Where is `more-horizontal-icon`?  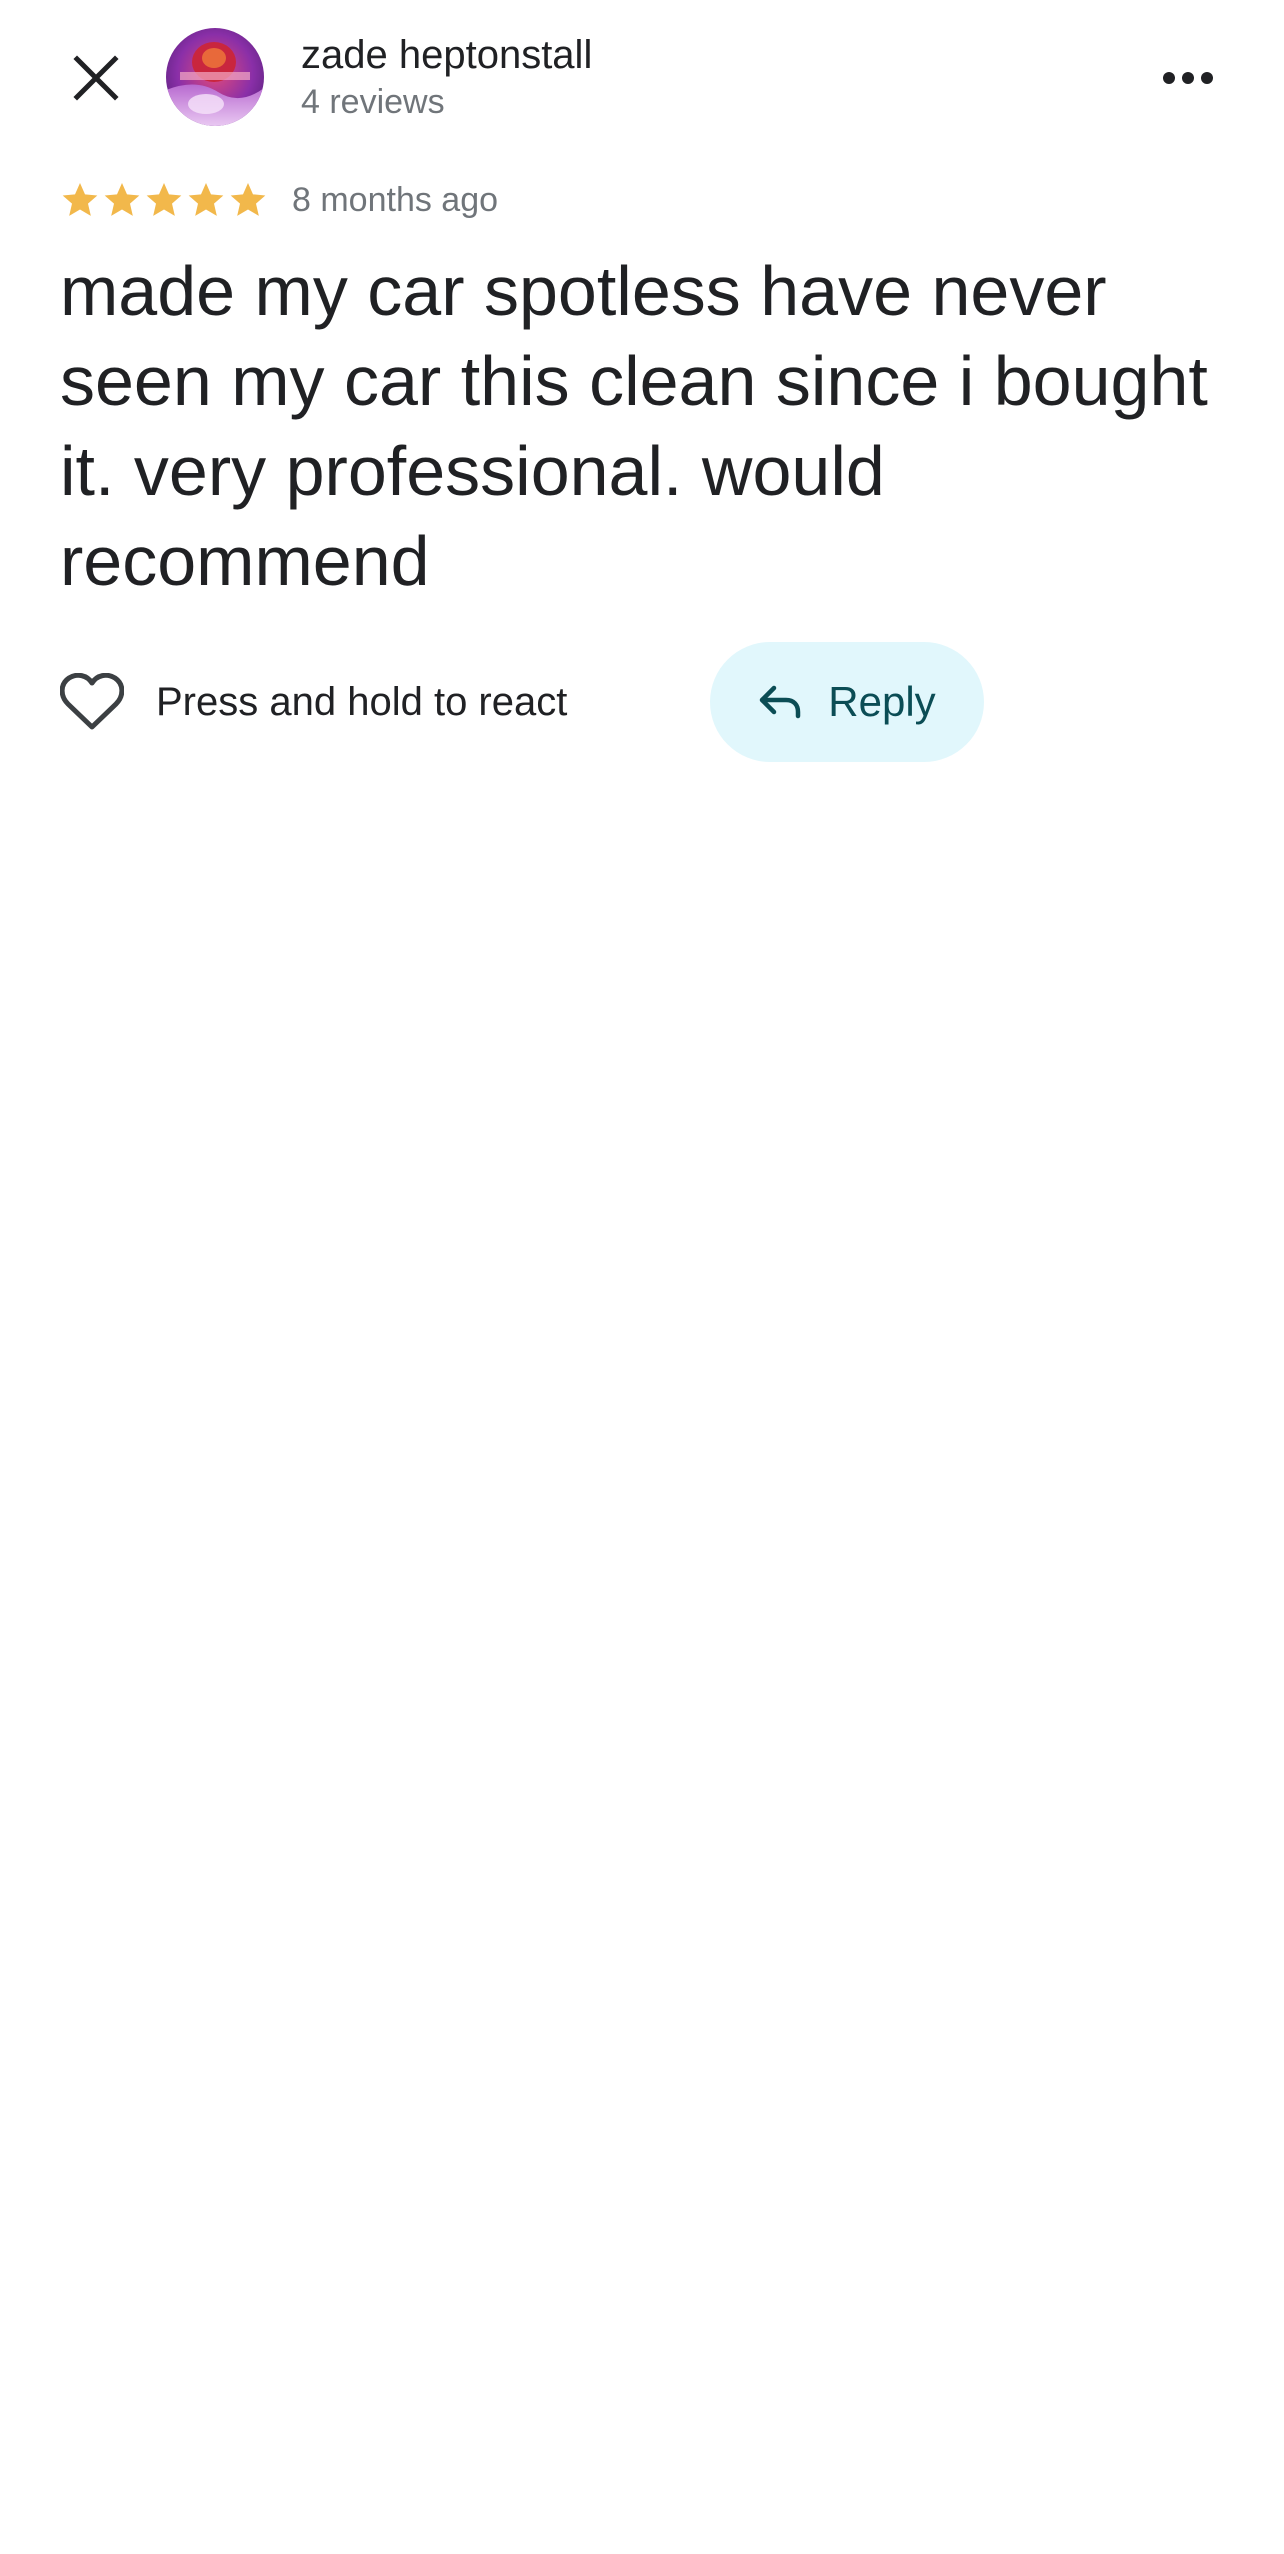
more-horizontal-icon is located at coordinates (1188, 78).